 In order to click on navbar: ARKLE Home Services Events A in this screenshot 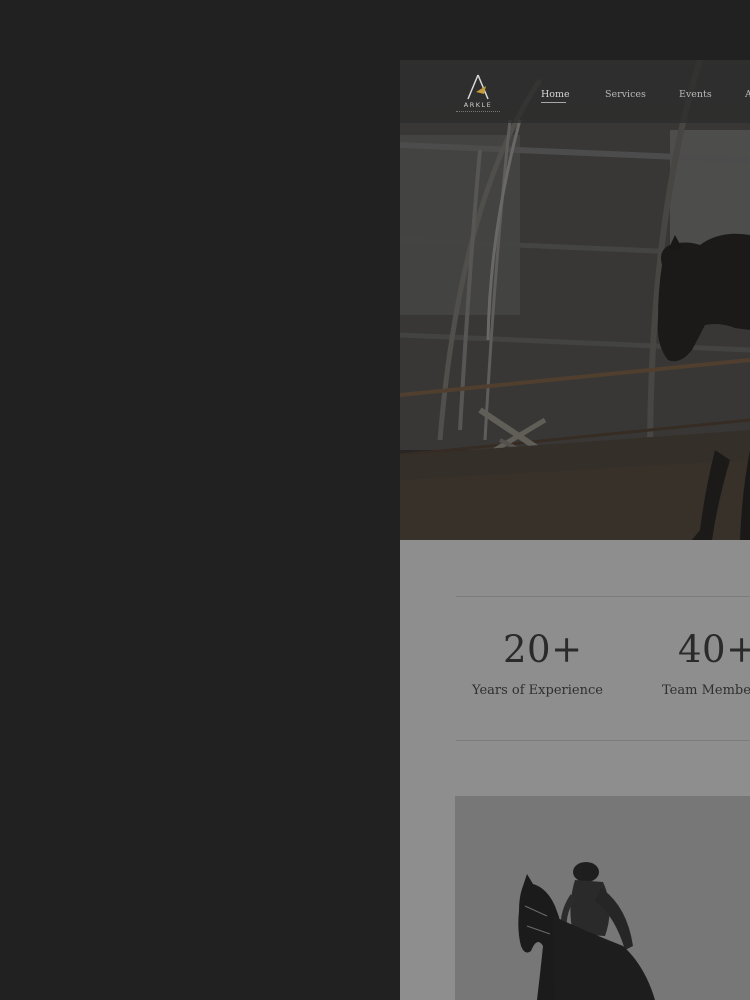, I will do `click(575, 91)`.